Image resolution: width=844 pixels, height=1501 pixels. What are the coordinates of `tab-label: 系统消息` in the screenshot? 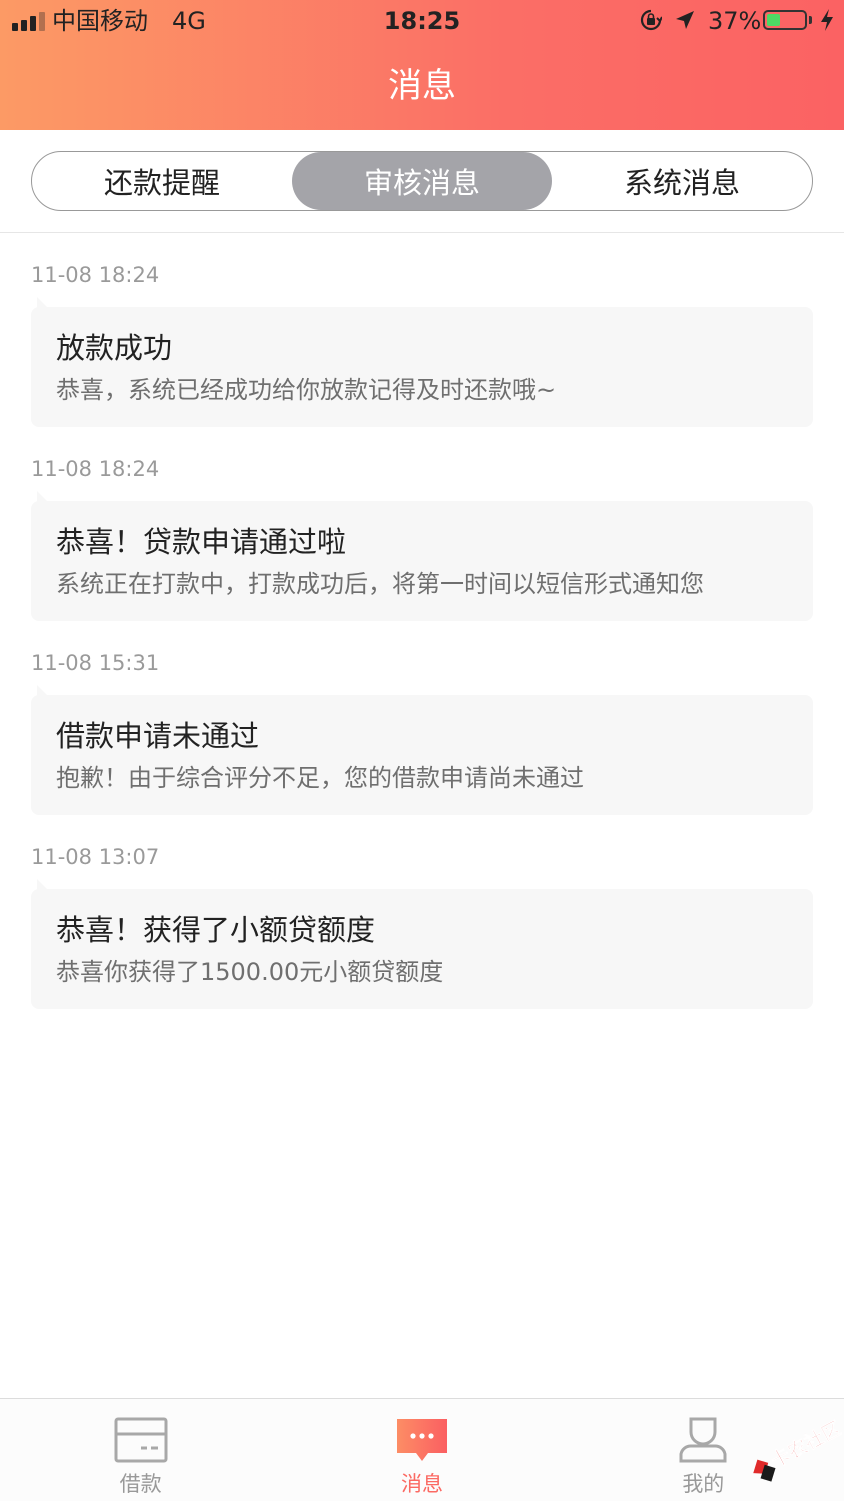 It's located at (681, 183).